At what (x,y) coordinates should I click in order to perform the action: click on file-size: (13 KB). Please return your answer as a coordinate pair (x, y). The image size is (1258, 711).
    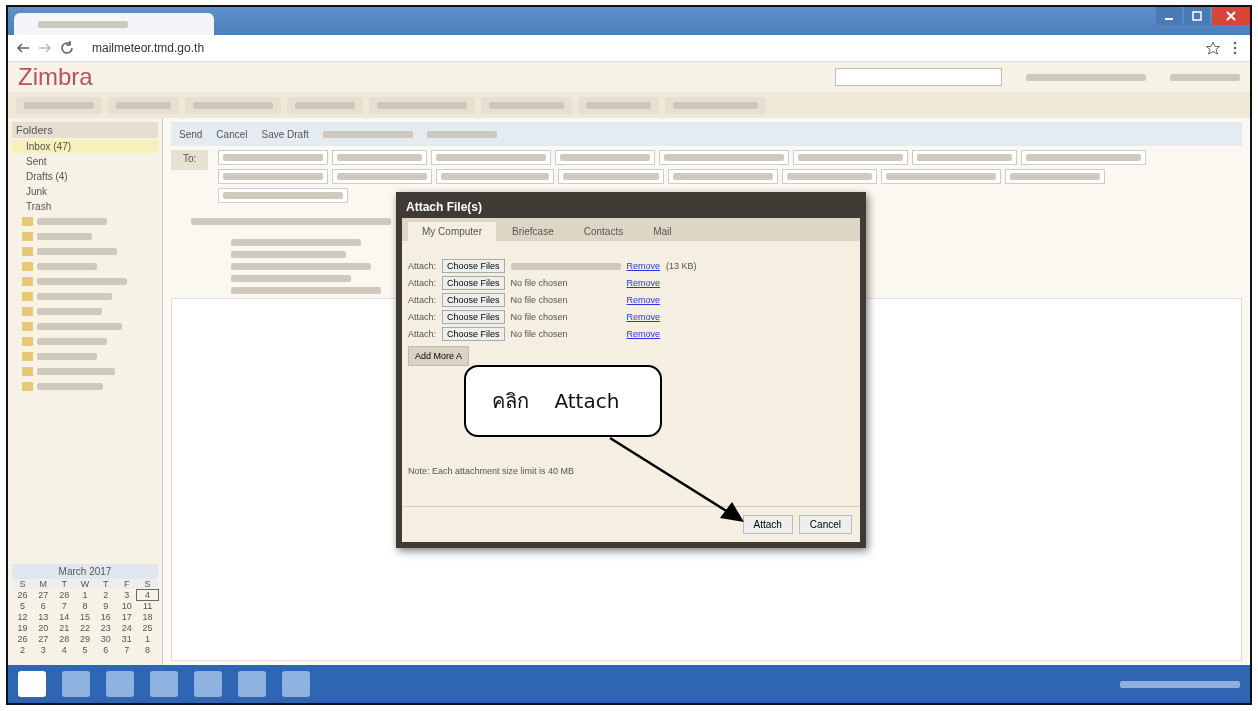
    Looking at the image, I should click on (681, 266).